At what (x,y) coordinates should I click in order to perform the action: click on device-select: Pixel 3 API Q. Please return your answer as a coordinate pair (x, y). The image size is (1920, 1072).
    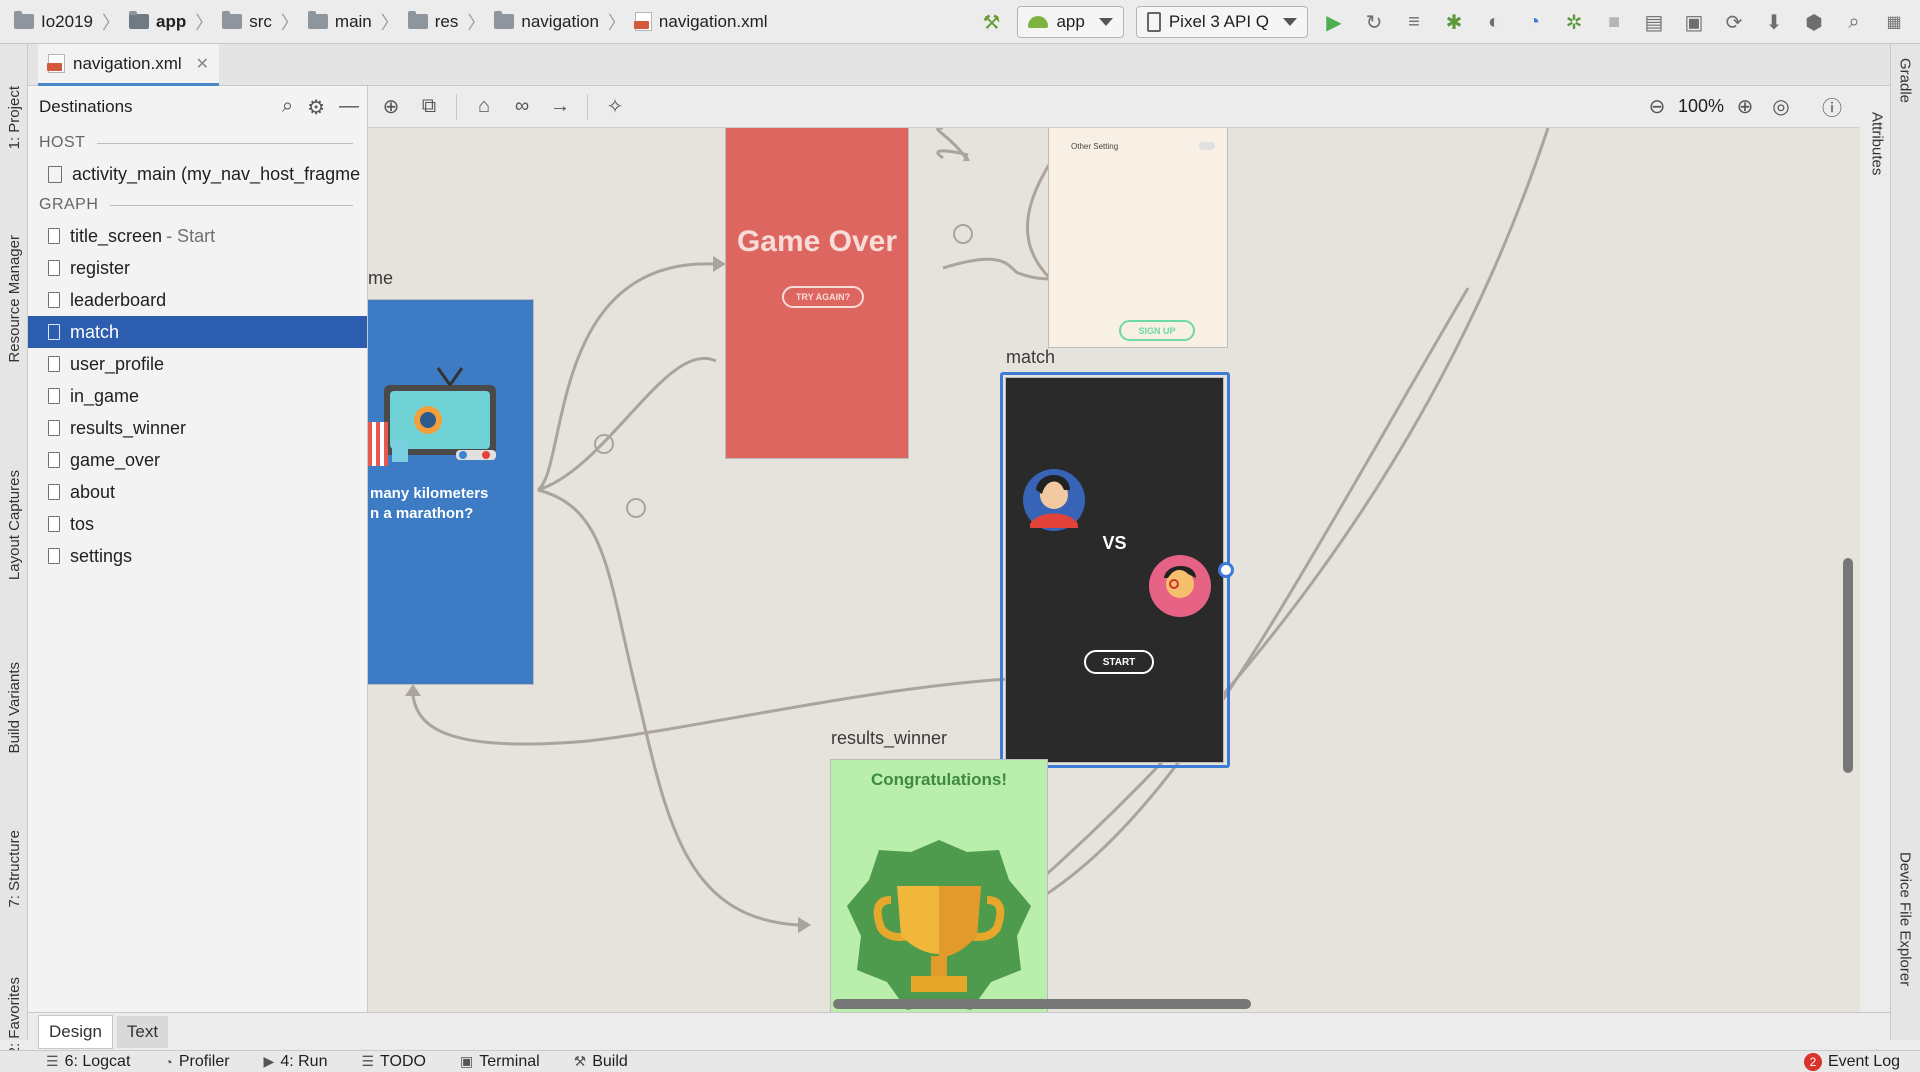
    Looking at the image, I should click on (1221, 22).